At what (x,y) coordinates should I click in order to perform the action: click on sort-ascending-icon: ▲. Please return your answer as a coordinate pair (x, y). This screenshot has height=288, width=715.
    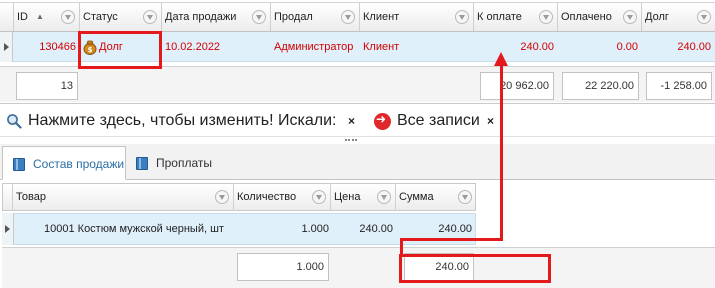
    Looking at the image, I should click on (40, 16).